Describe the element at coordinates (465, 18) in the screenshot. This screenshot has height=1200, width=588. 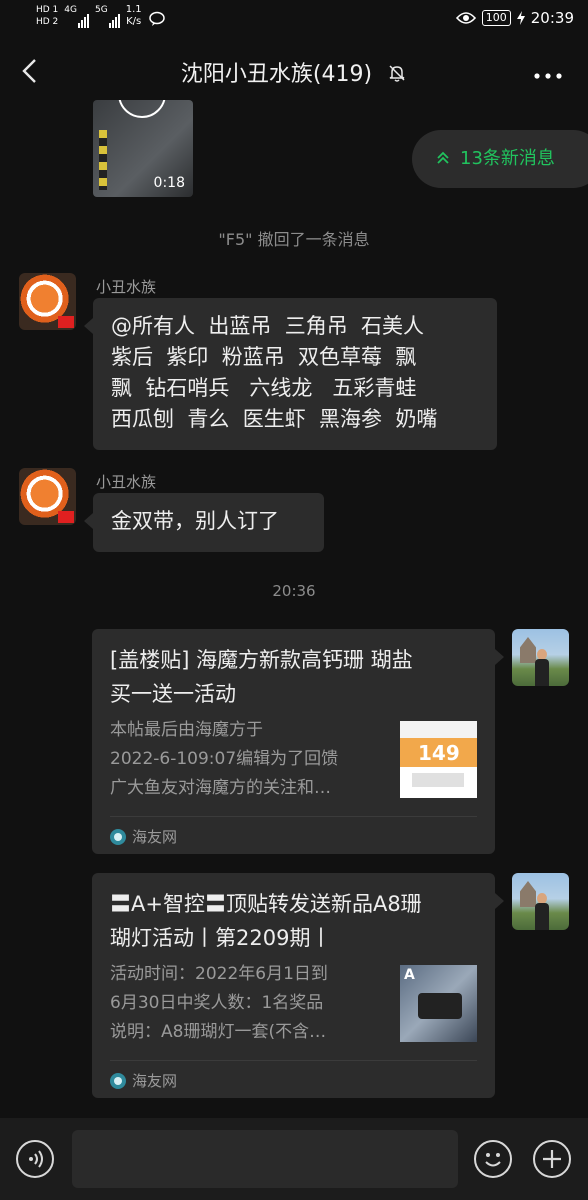
I see `eye-icon` at that location.